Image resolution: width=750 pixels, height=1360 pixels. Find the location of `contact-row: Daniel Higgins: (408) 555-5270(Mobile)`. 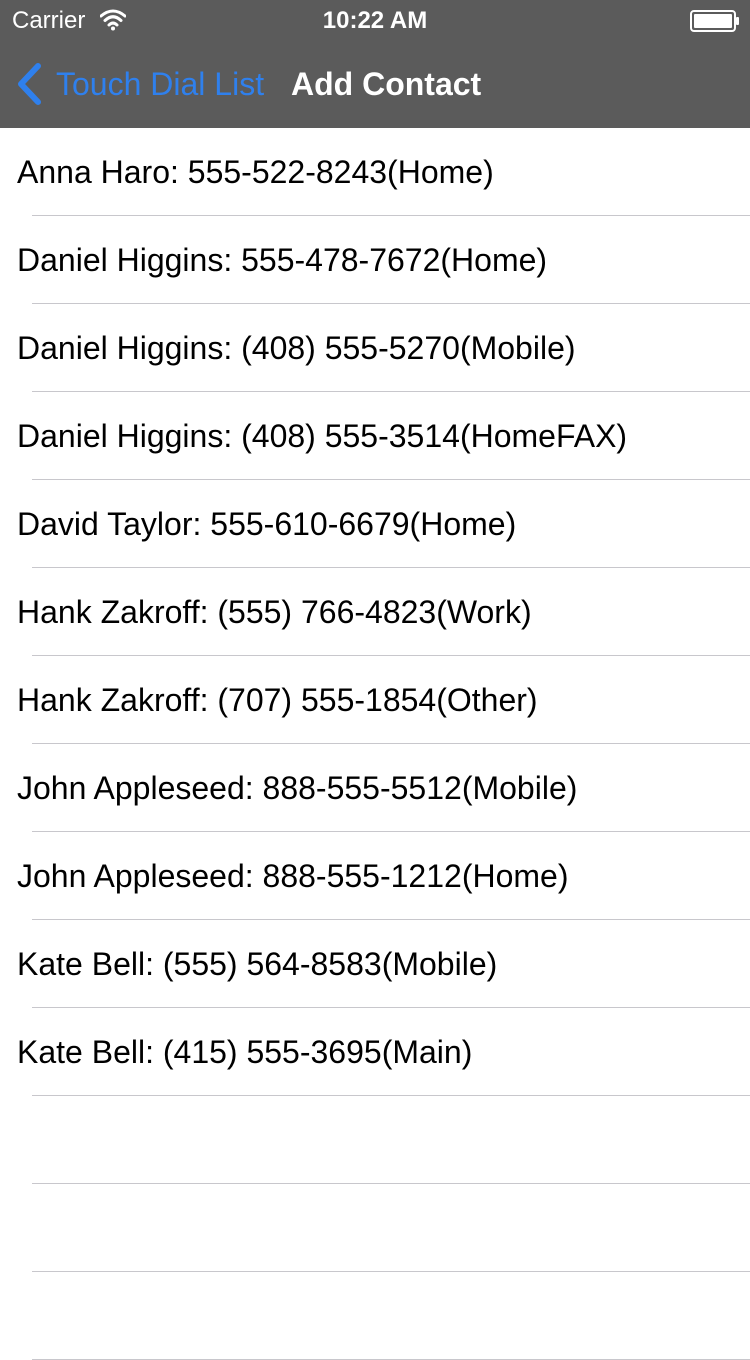

contact-row: Daniel Higgins: (408) 555-5270(Mobile) is located at coordinates (375, 348).